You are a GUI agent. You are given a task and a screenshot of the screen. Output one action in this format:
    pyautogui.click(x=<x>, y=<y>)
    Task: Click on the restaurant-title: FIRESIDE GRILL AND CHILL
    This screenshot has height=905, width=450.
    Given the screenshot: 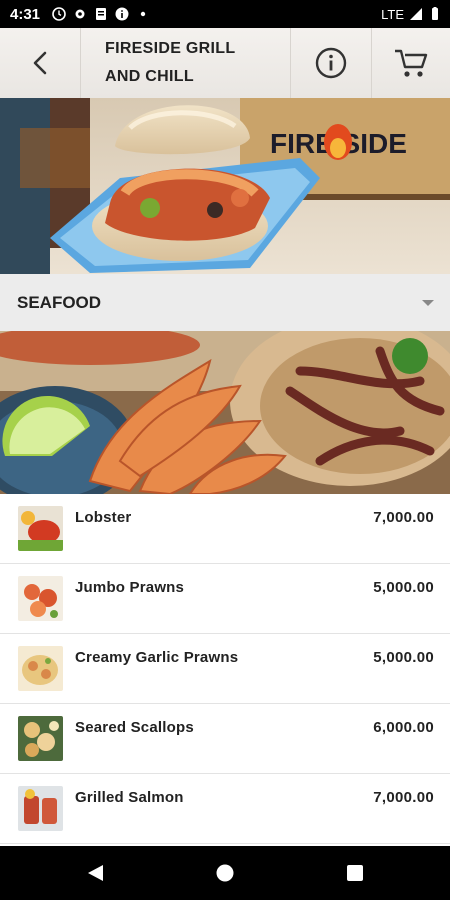 What is the action you would take?
    pyautogui.click(x=186, y=63)
    